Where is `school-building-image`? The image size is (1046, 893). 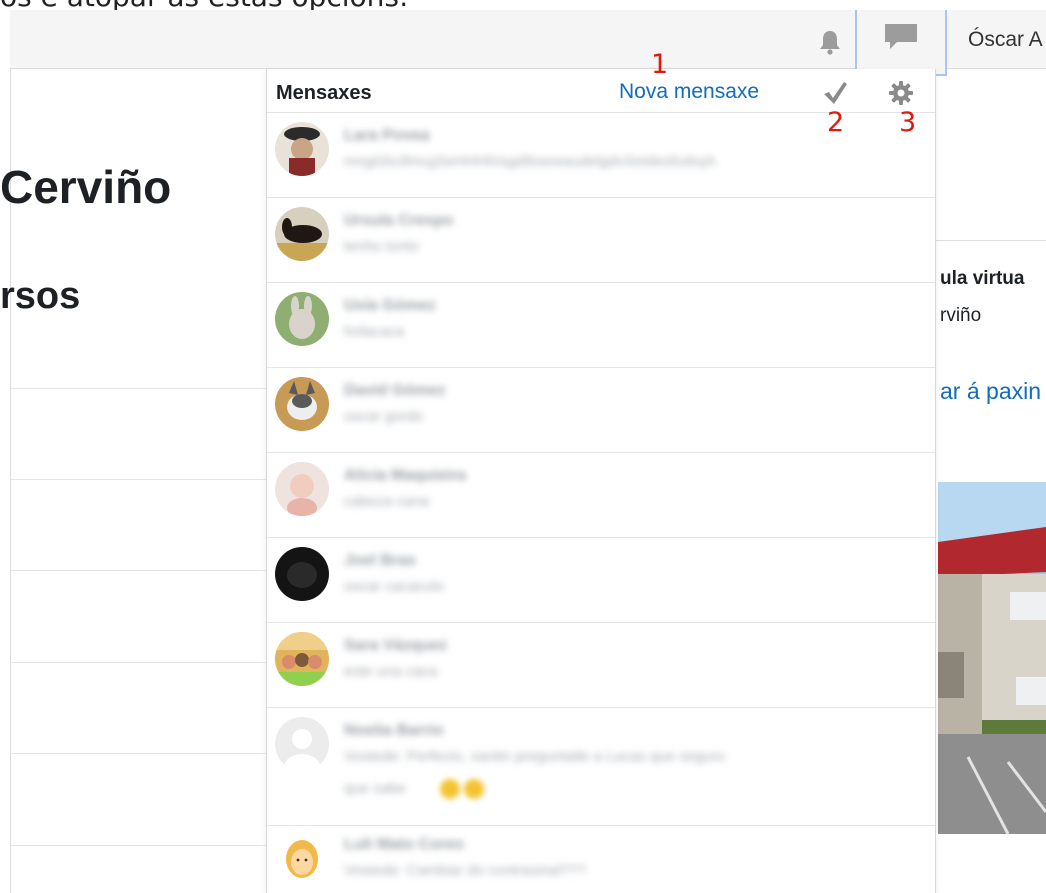
school-building-image is located at coordinates (992, 658).